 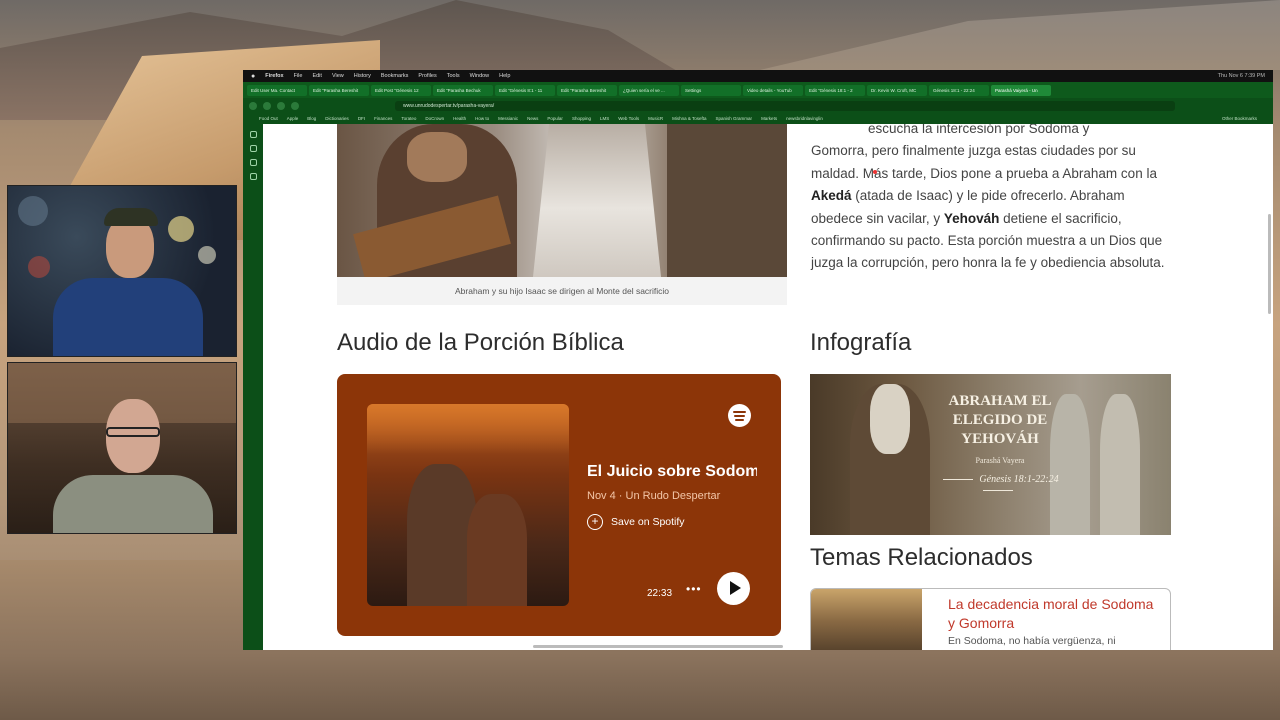 I want to click on episode-title: El Juicio sobre Sodoma, so click(x=672, y=472).